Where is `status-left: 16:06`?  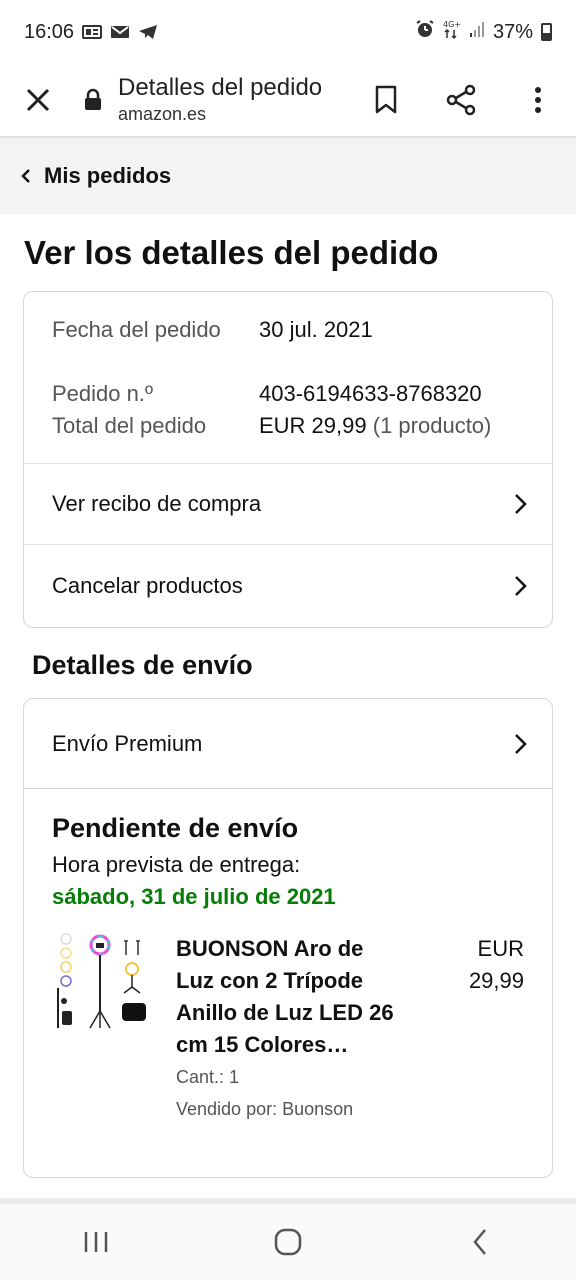 status-left: 16:06 is located at coordinates (91, 32).